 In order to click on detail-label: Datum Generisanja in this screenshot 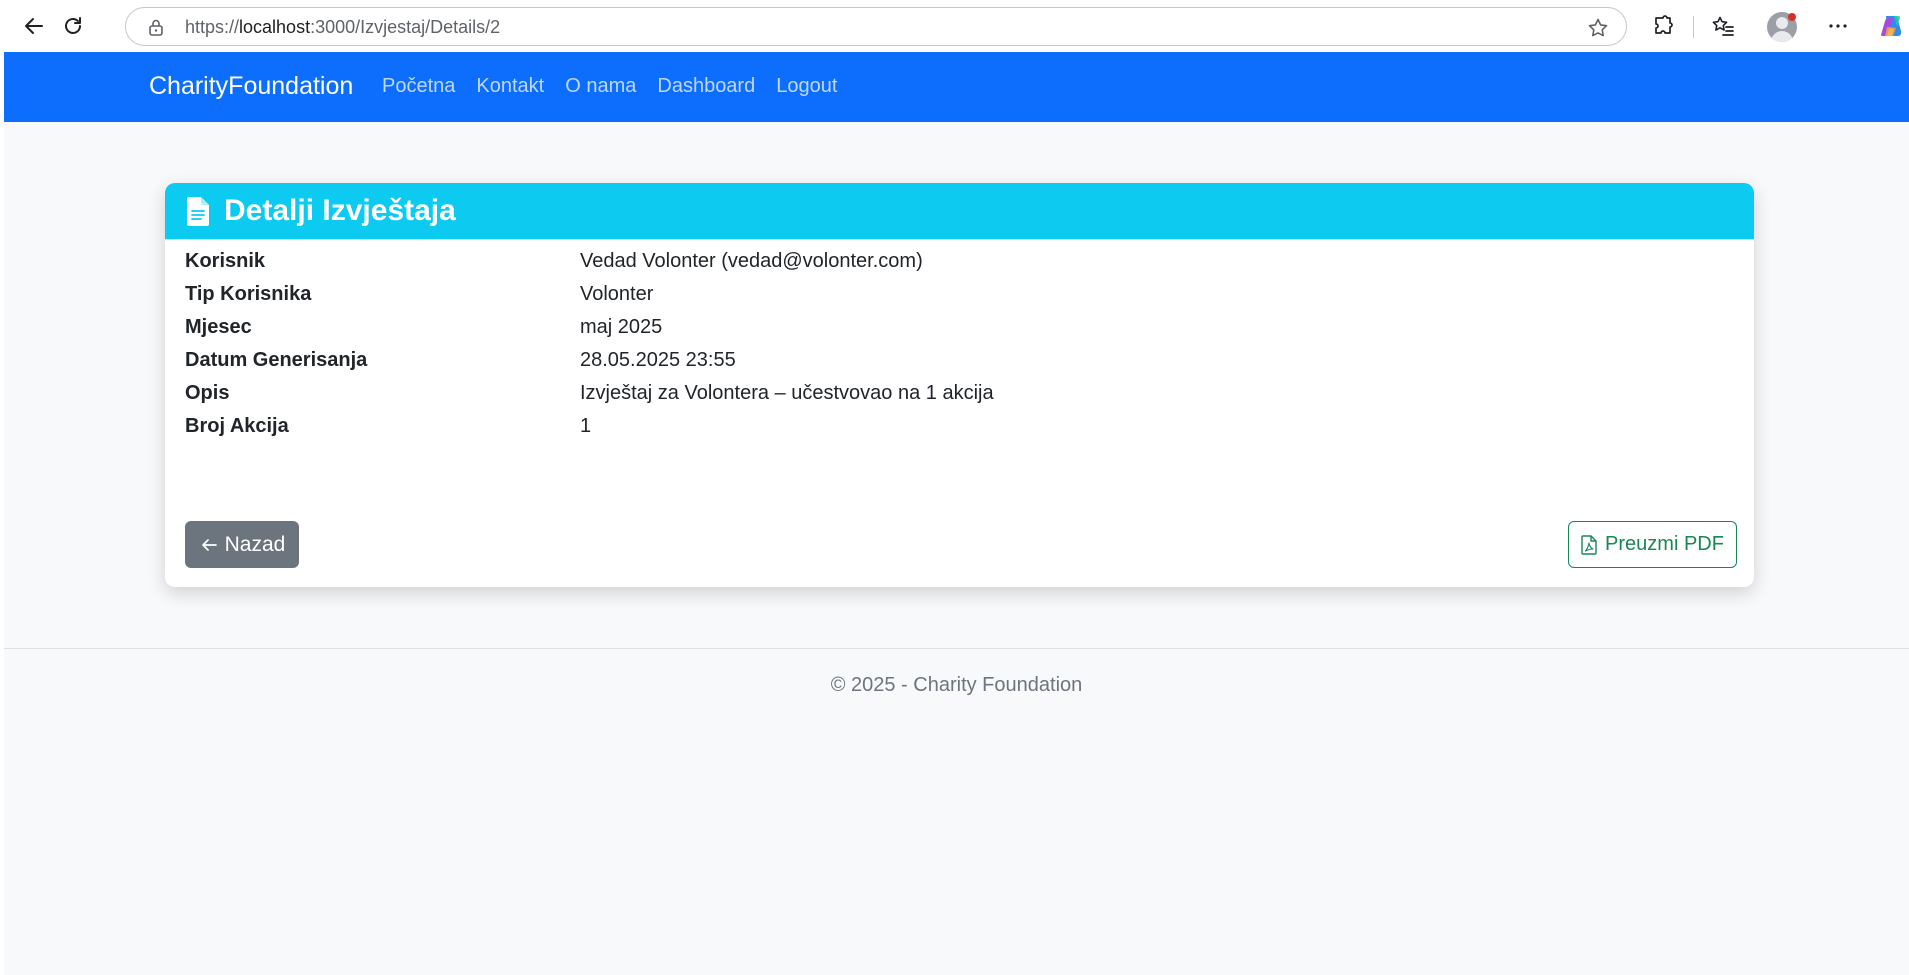, I will do `click(276, 360)`.